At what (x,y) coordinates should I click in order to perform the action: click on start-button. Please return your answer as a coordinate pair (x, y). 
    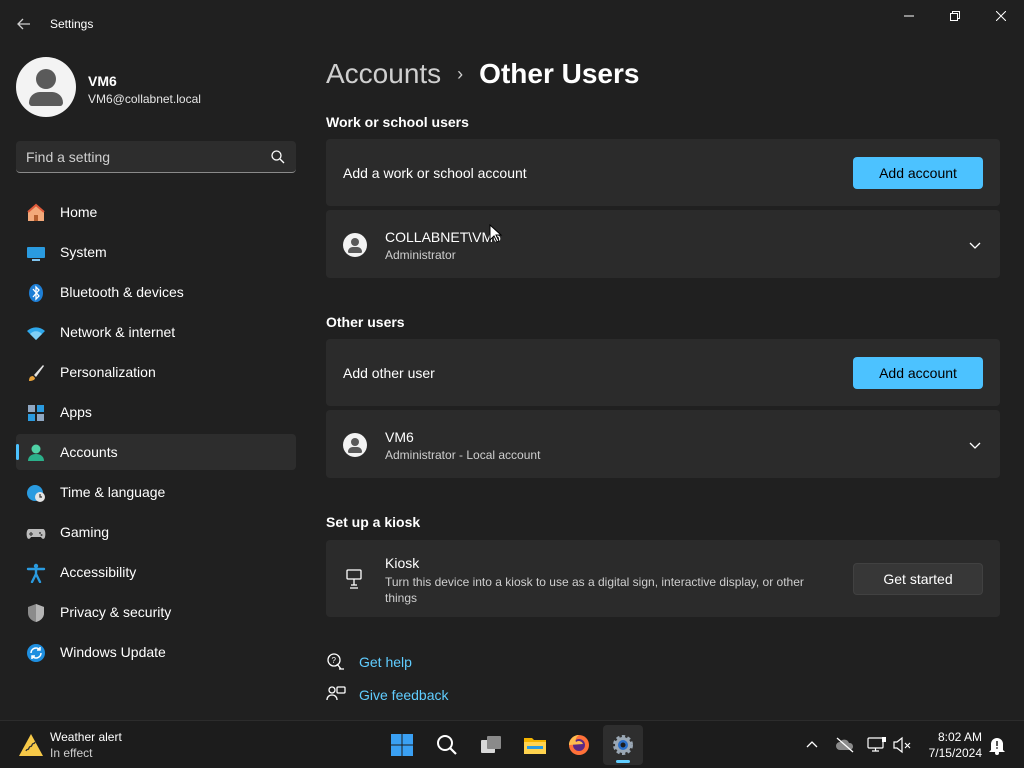
    Looking at the image, I should click on (402, 745).